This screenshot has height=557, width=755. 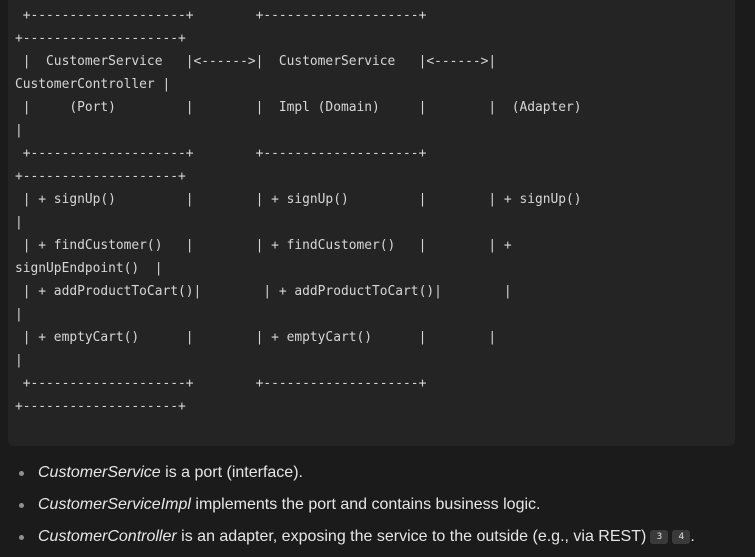 What do you see at coordinates (377, 473) in the screenshot?
I see `list-item: CustomerService is a port (interface).` at bounding box center [377, 473].